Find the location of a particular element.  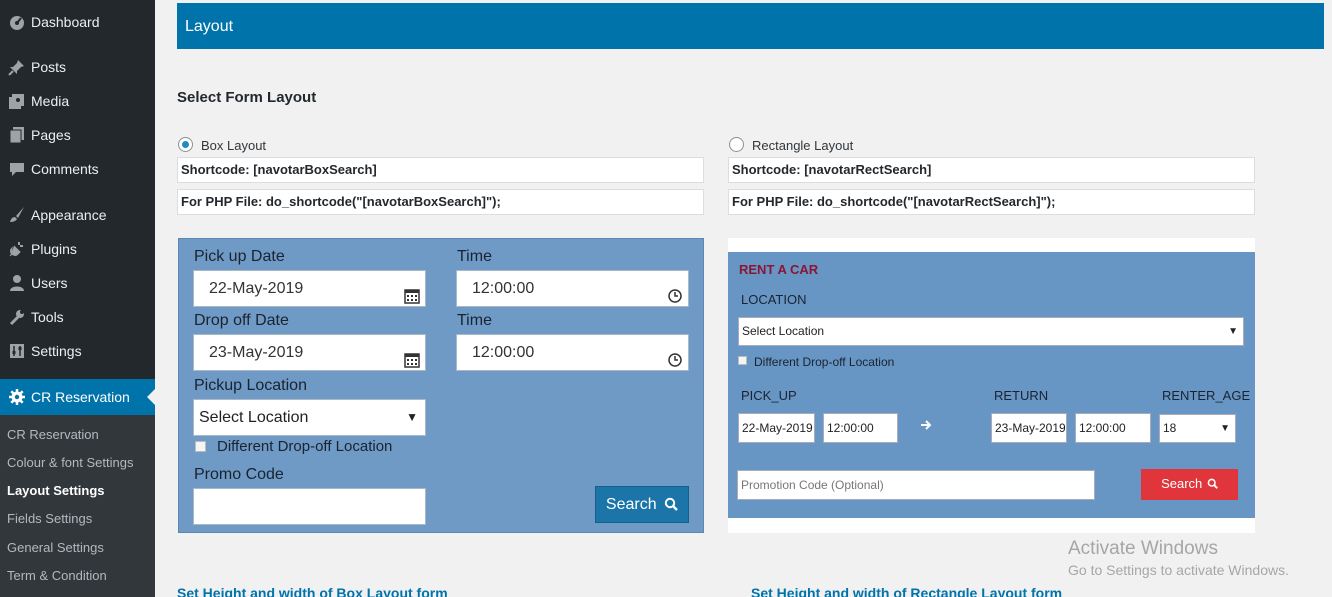

menu-posts: Posts is located at coordinates (77, 67).